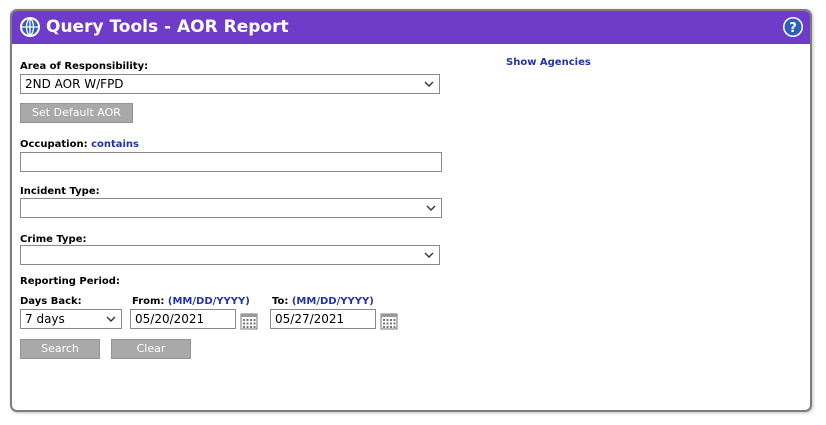  Describe the element at coordinates (323, 319) in the screenshot. I see `to-date-input: 05/27/2021` at that location.